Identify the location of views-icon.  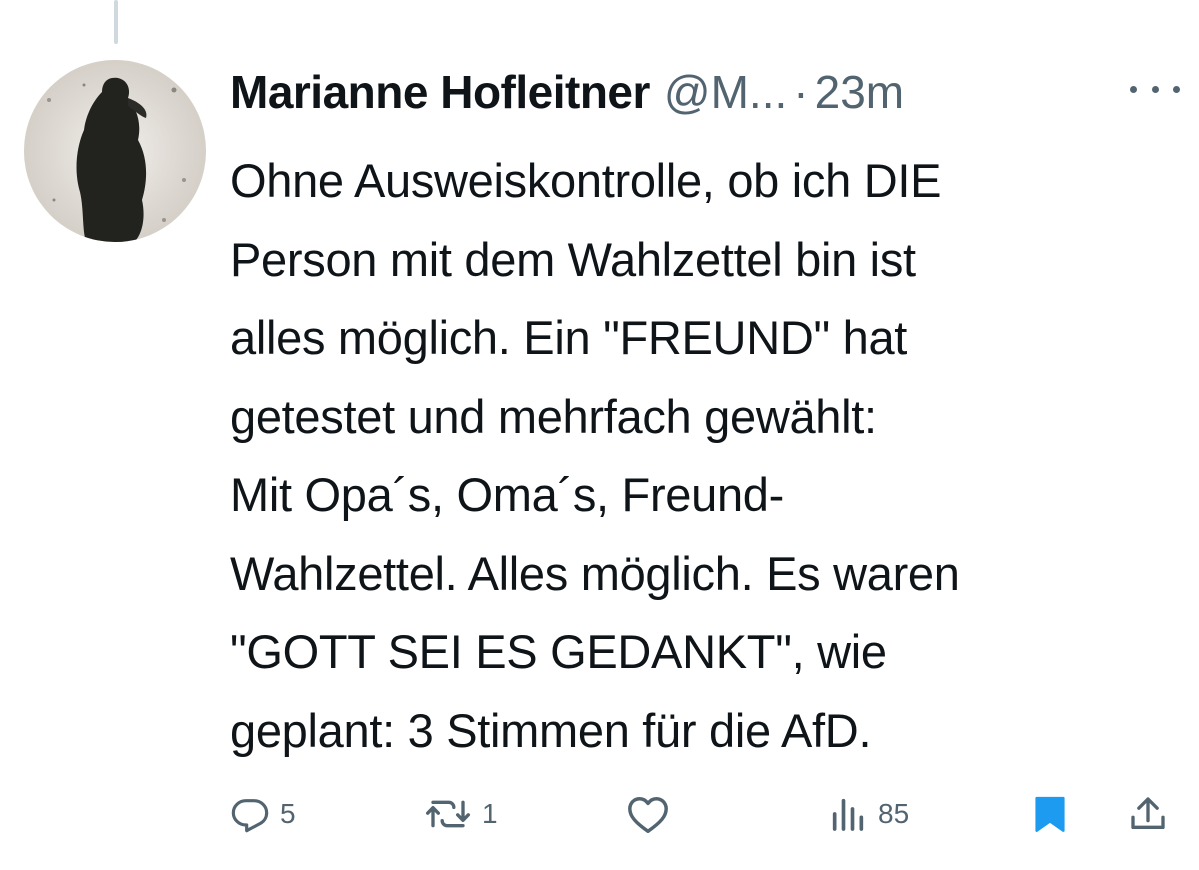
(848, 814).